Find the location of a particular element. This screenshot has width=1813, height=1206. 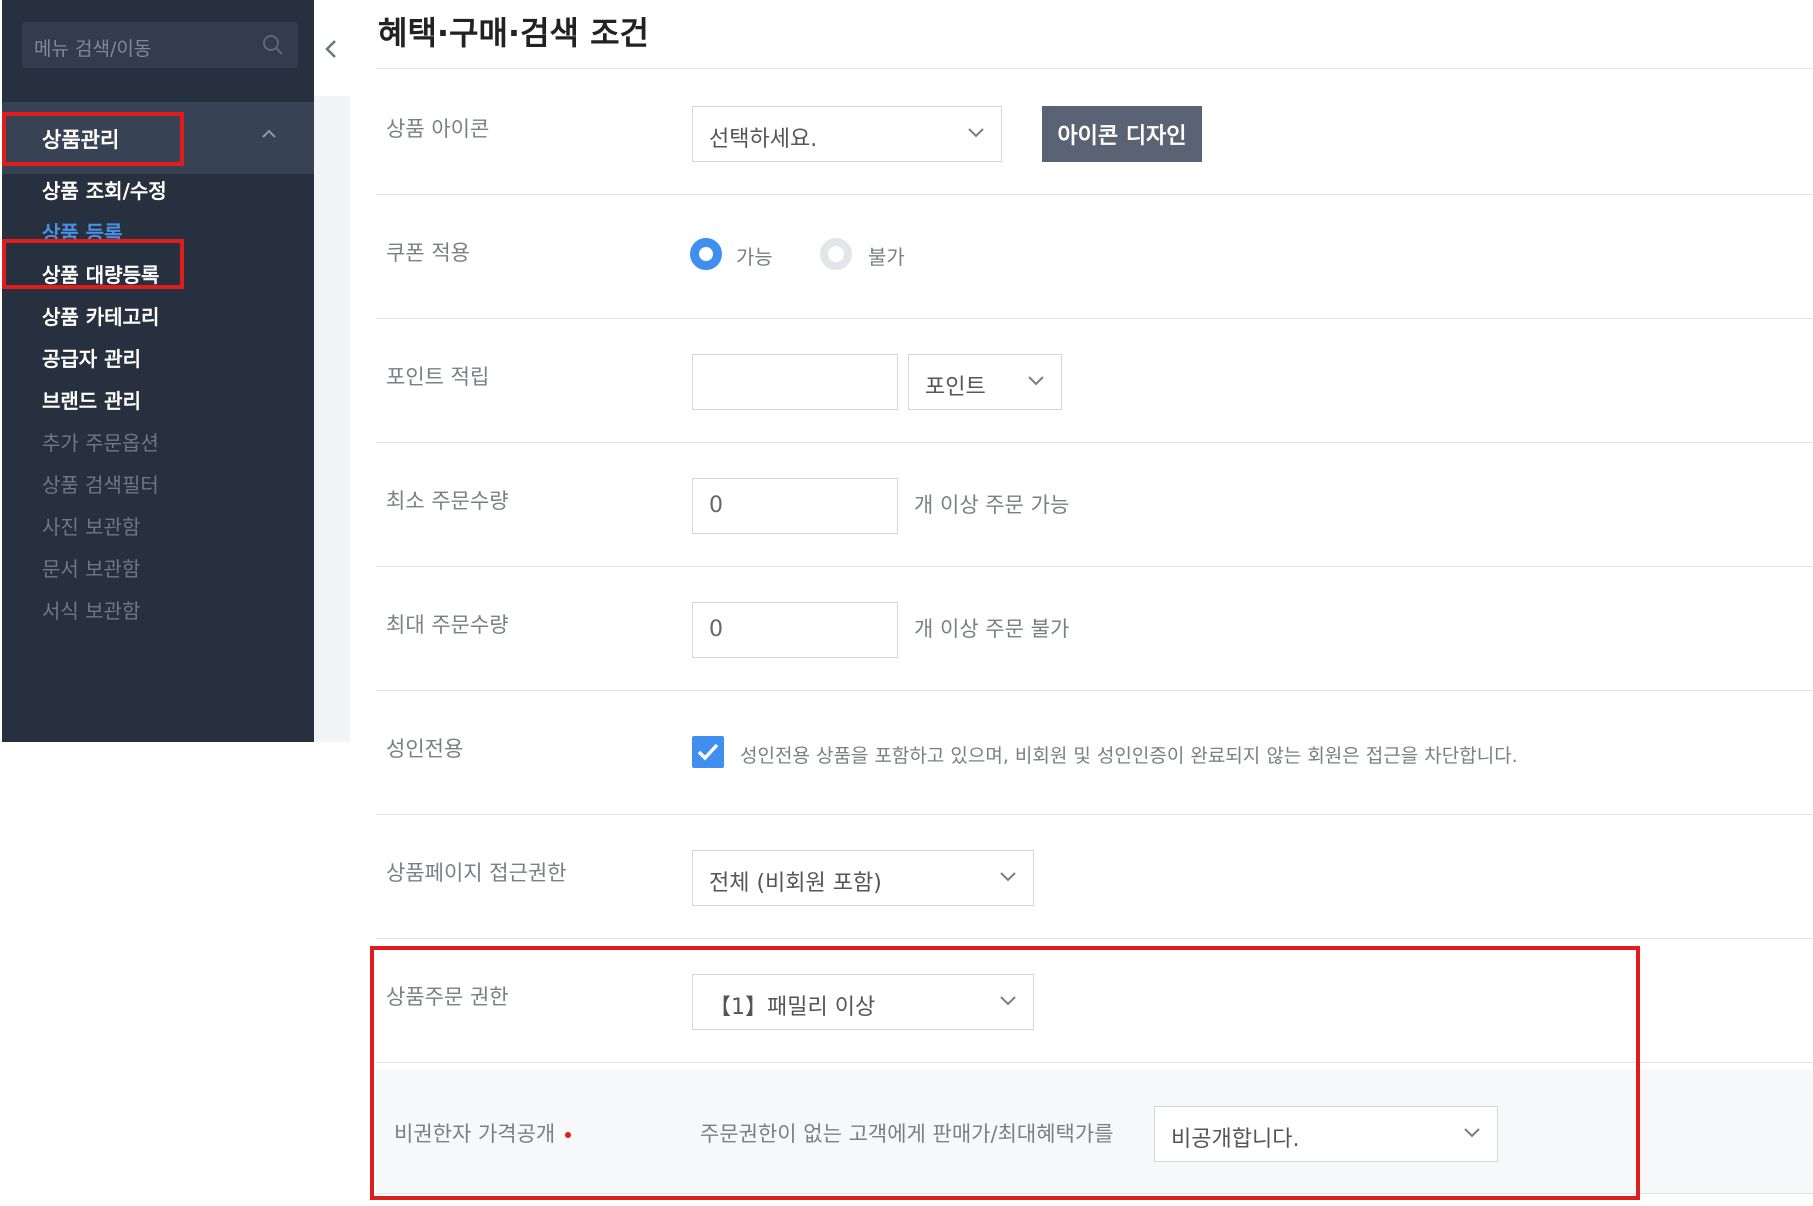

chevron-up-icon is located at coordinates (269, 134).